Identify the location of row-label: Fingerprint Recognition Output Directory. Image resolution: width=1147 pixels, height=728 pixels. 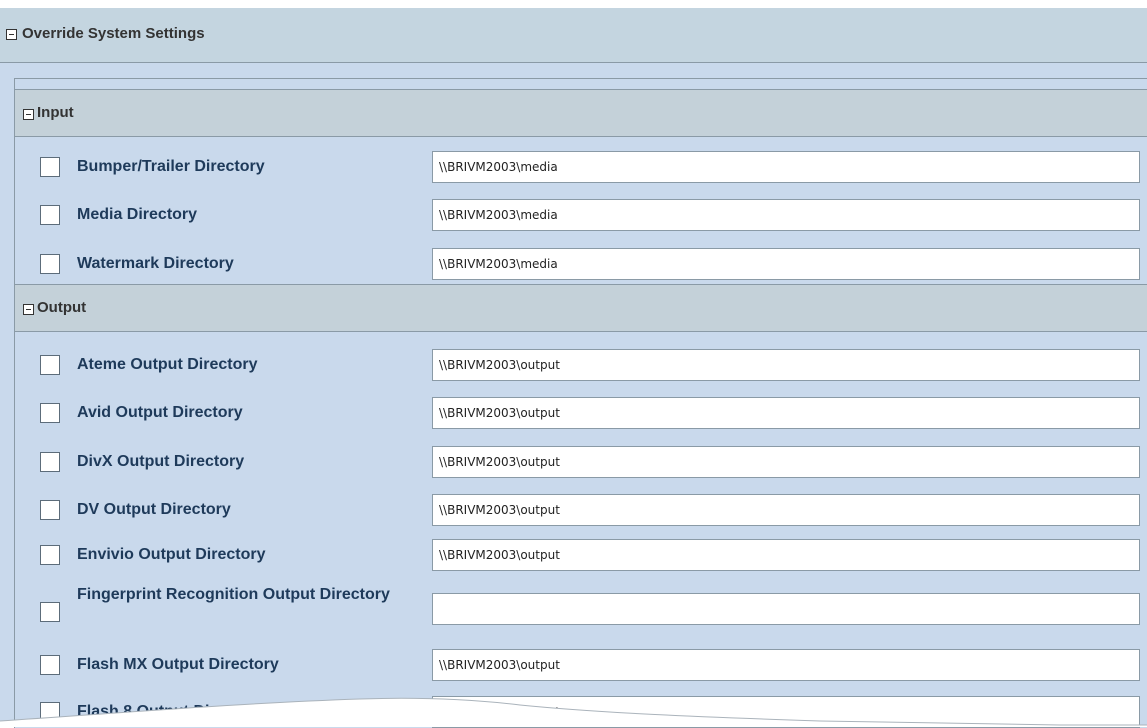
(233, 594).